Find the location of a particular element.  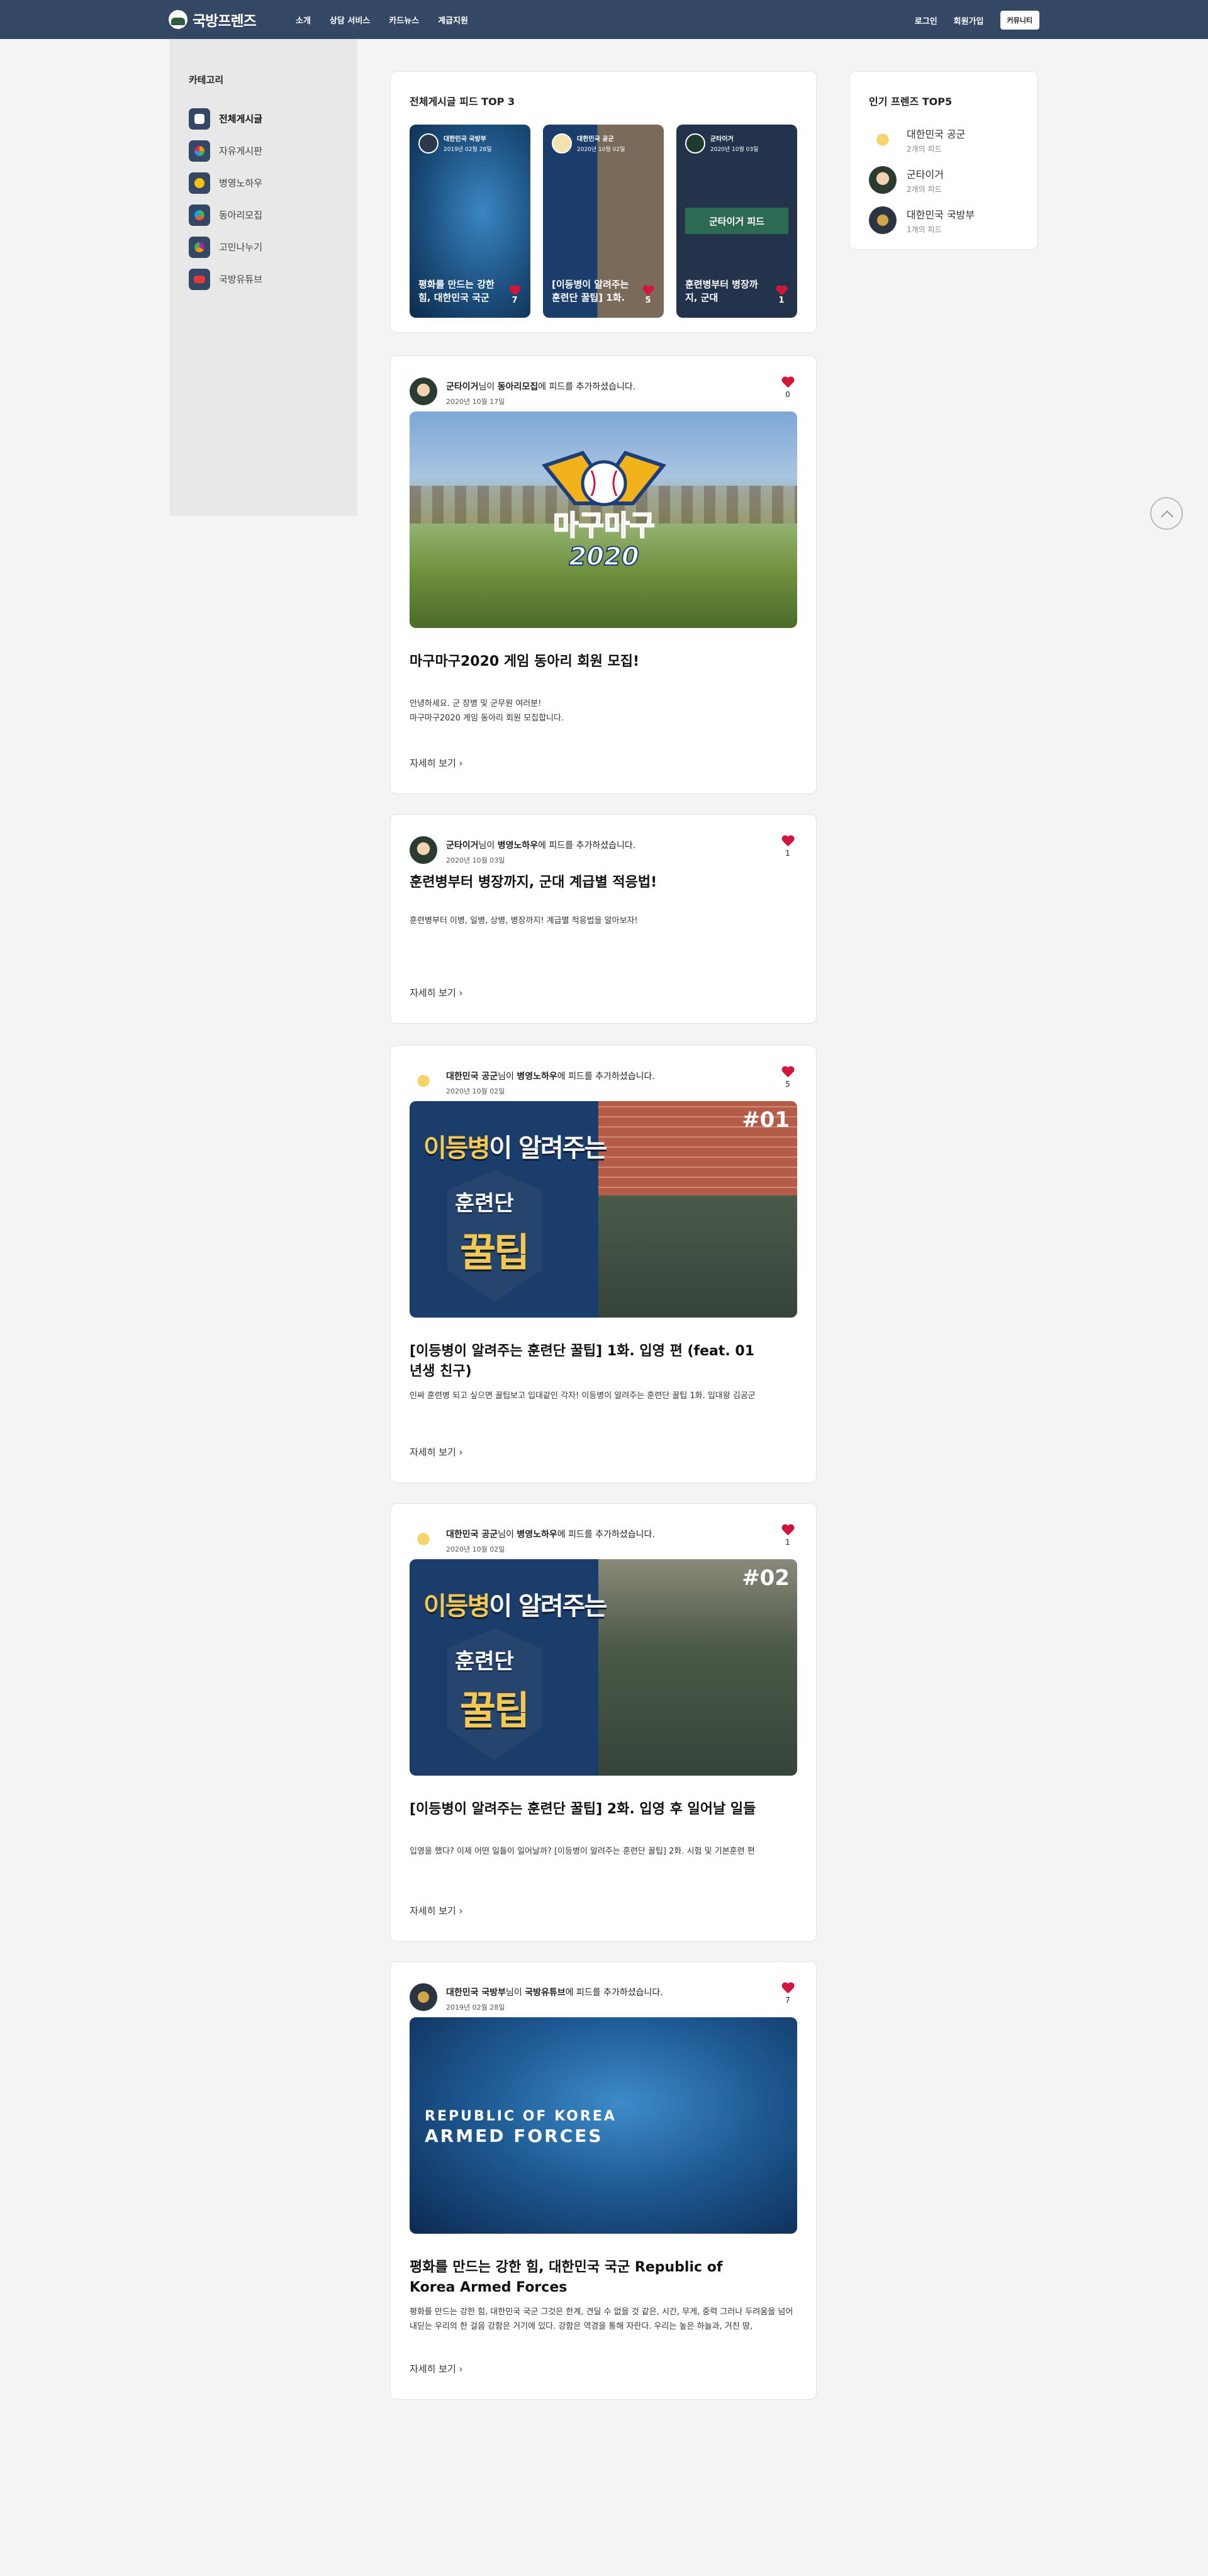

login-link: 로그인 is located at coordinates (926, 20).